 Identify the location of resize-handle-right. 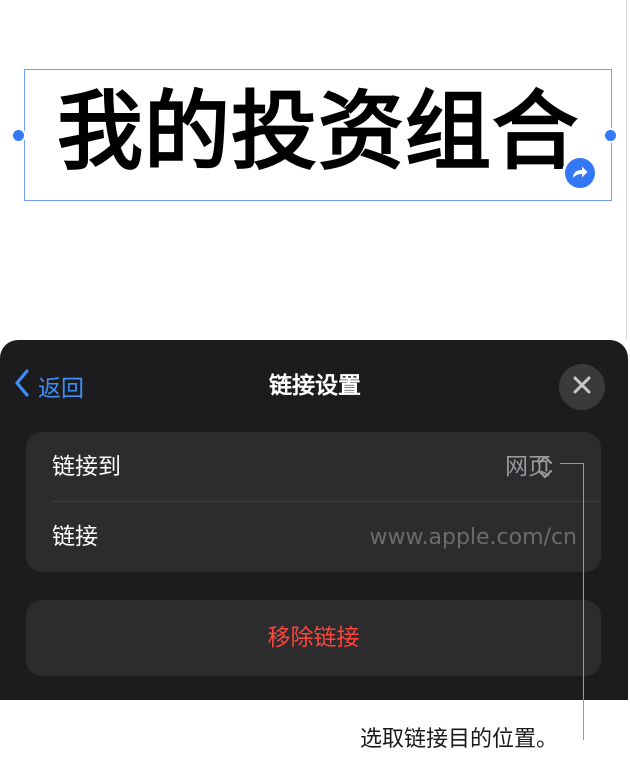
(610, 135).